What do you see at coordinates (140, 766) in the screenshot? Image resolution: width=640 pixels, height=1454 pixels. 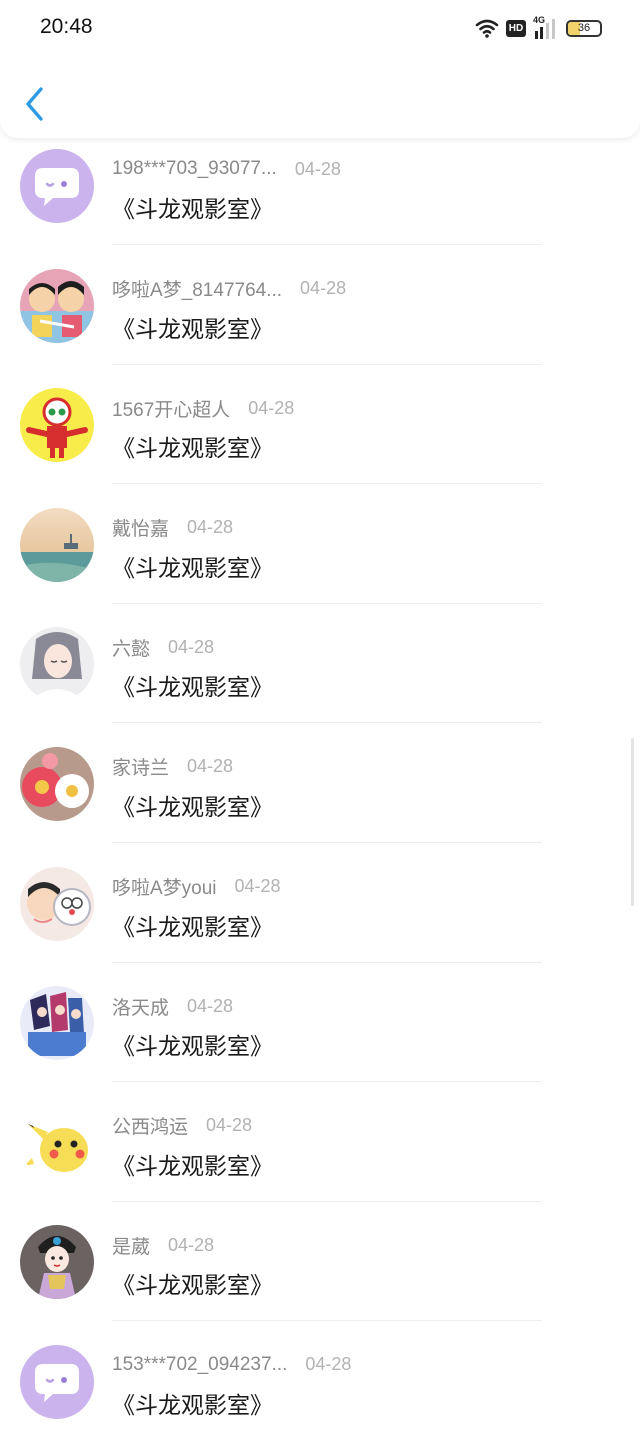 I see `username: 家诗兰` at bounding box center [140, 766].